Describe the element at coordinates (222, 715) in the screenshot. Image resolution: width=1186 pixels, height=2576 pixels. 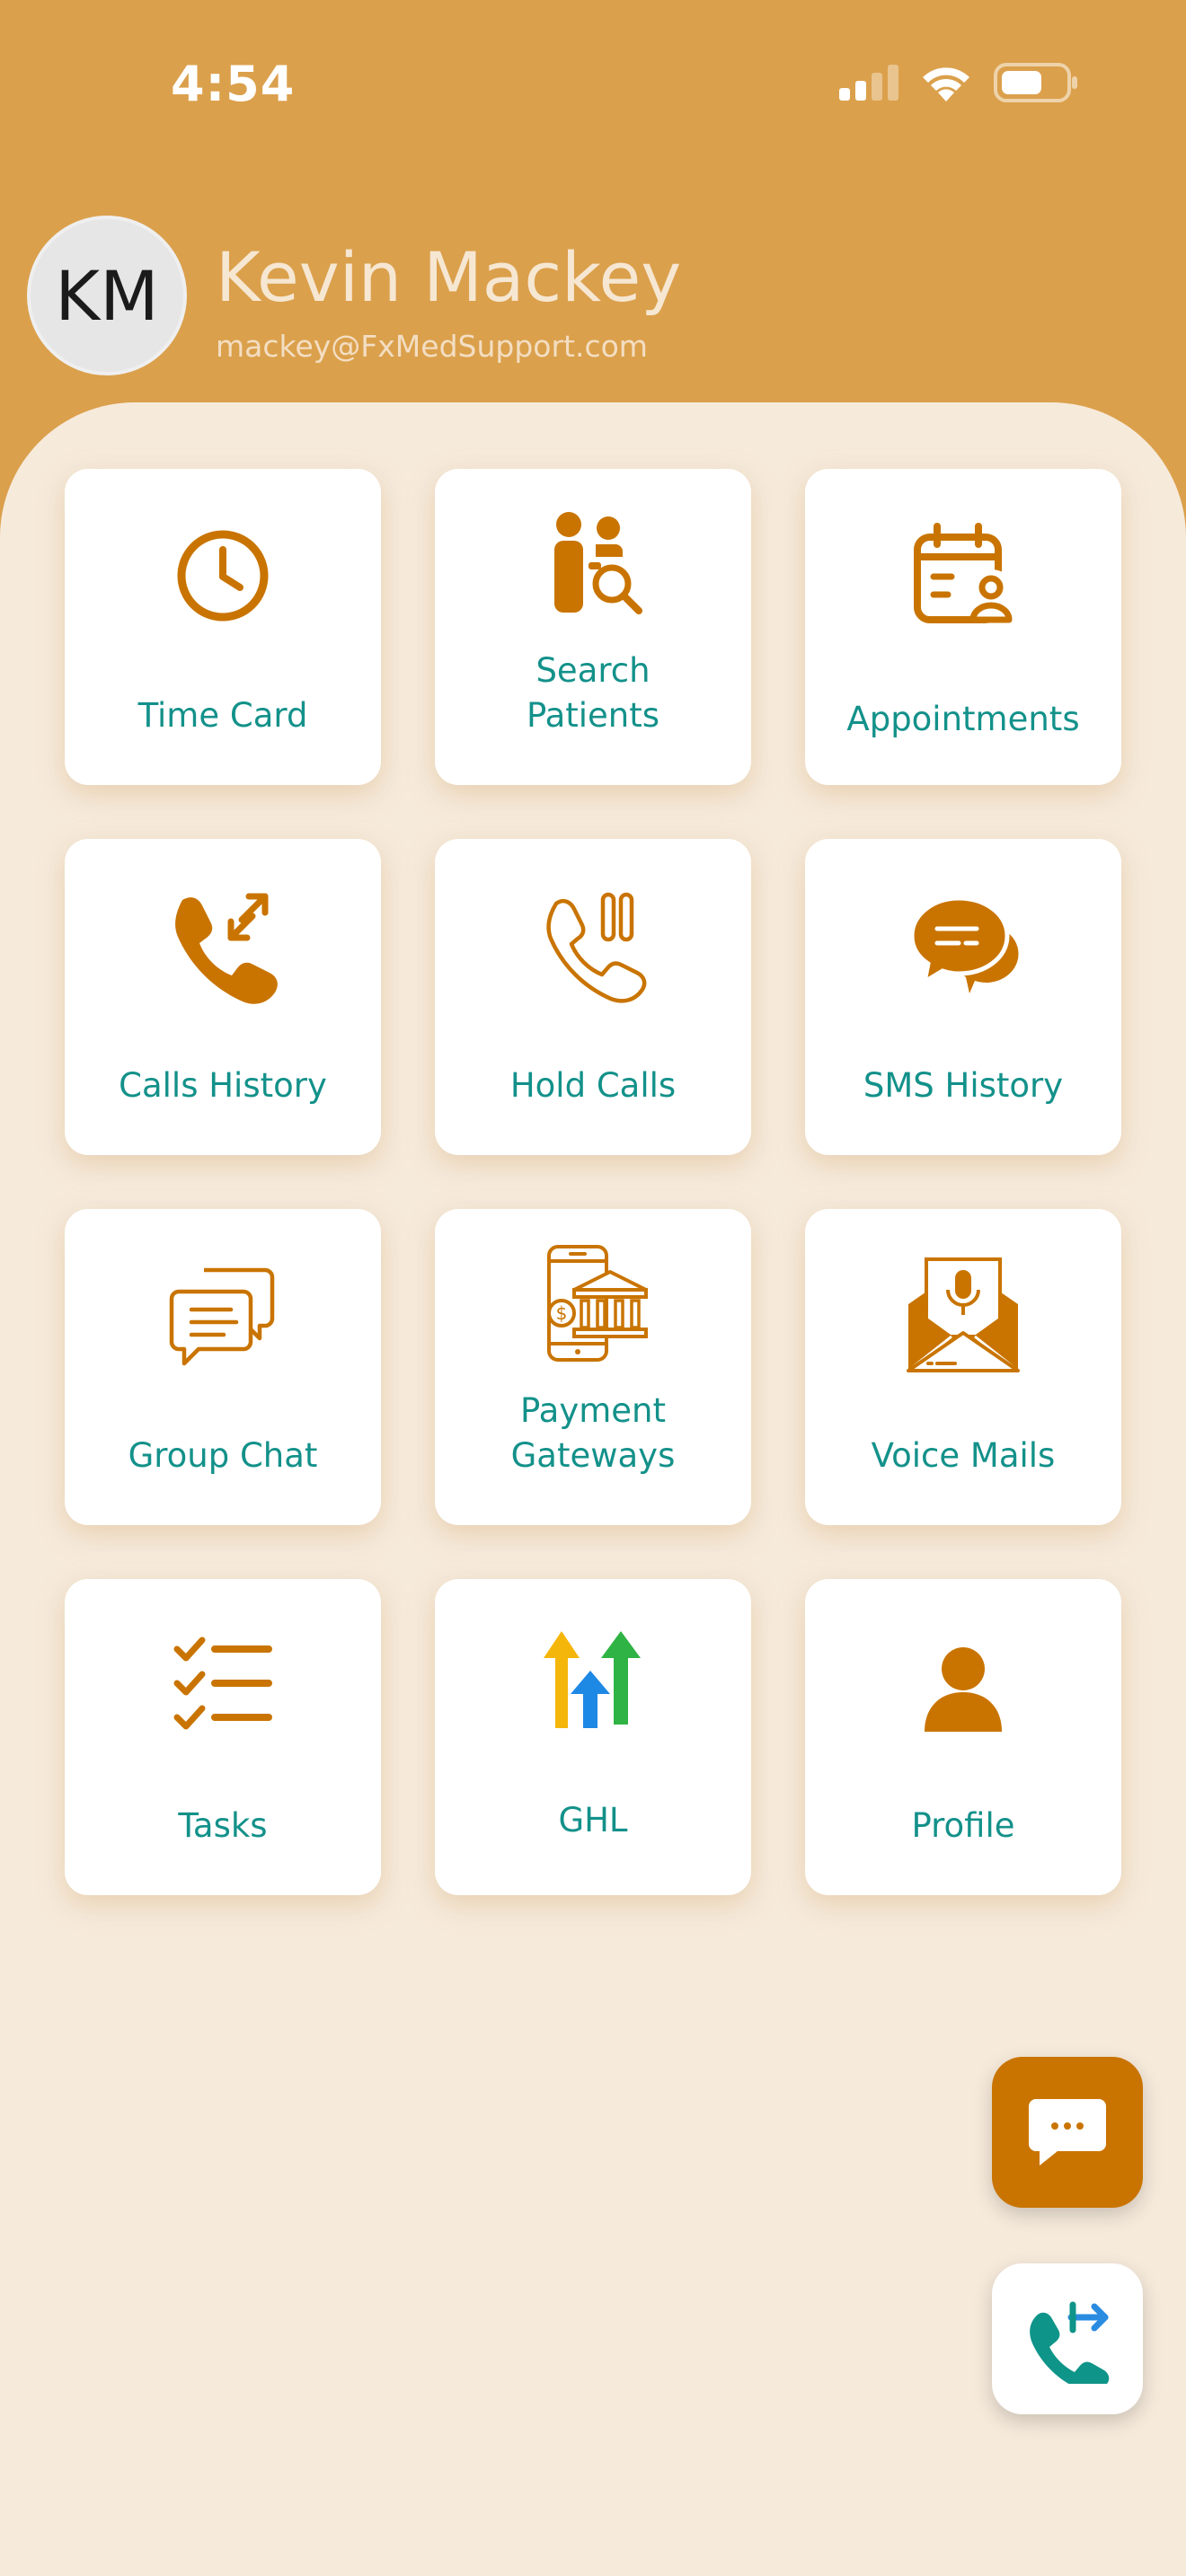
I see `tile-label: Time Card` at that location.